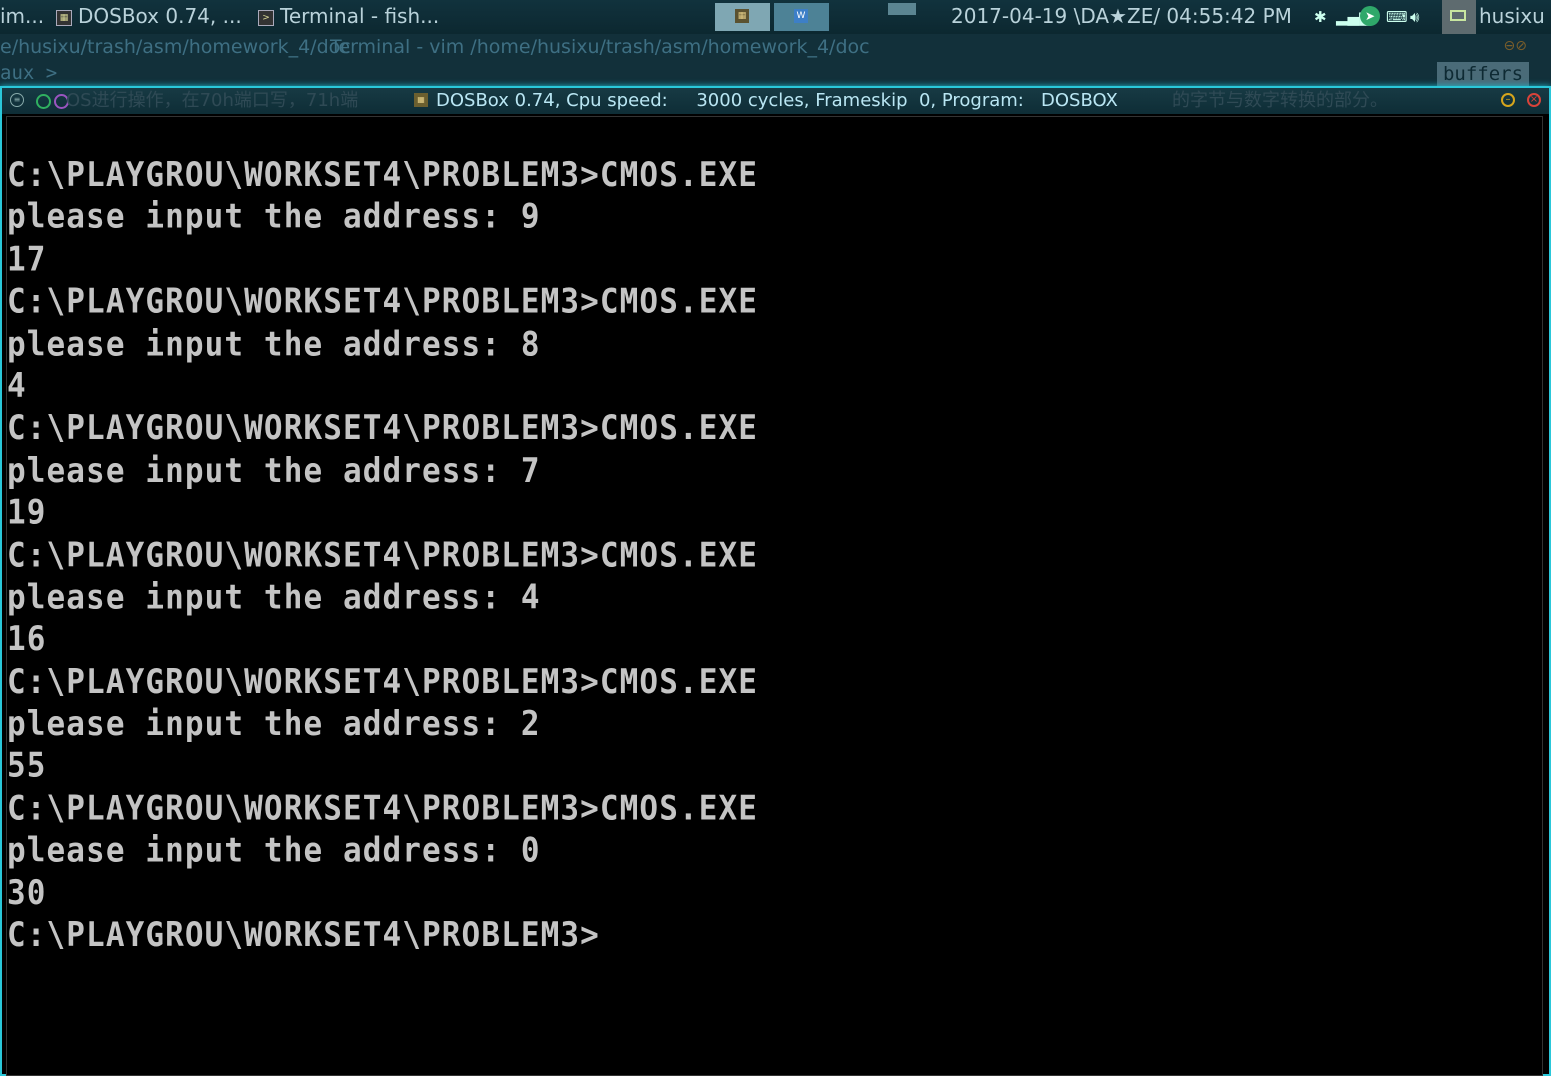  I want to click on word-icon: W, so click(801, 16).